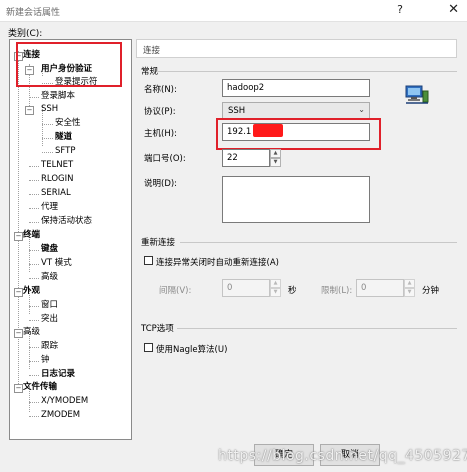  I want to click on network-computer-icon, so click(417, 94).